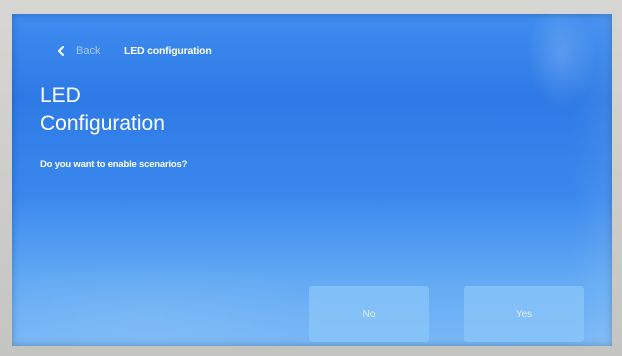 Image resolution: width=622 pixels, height=356 pixels. I want to click on no-button-label: No, so click(369, 314).